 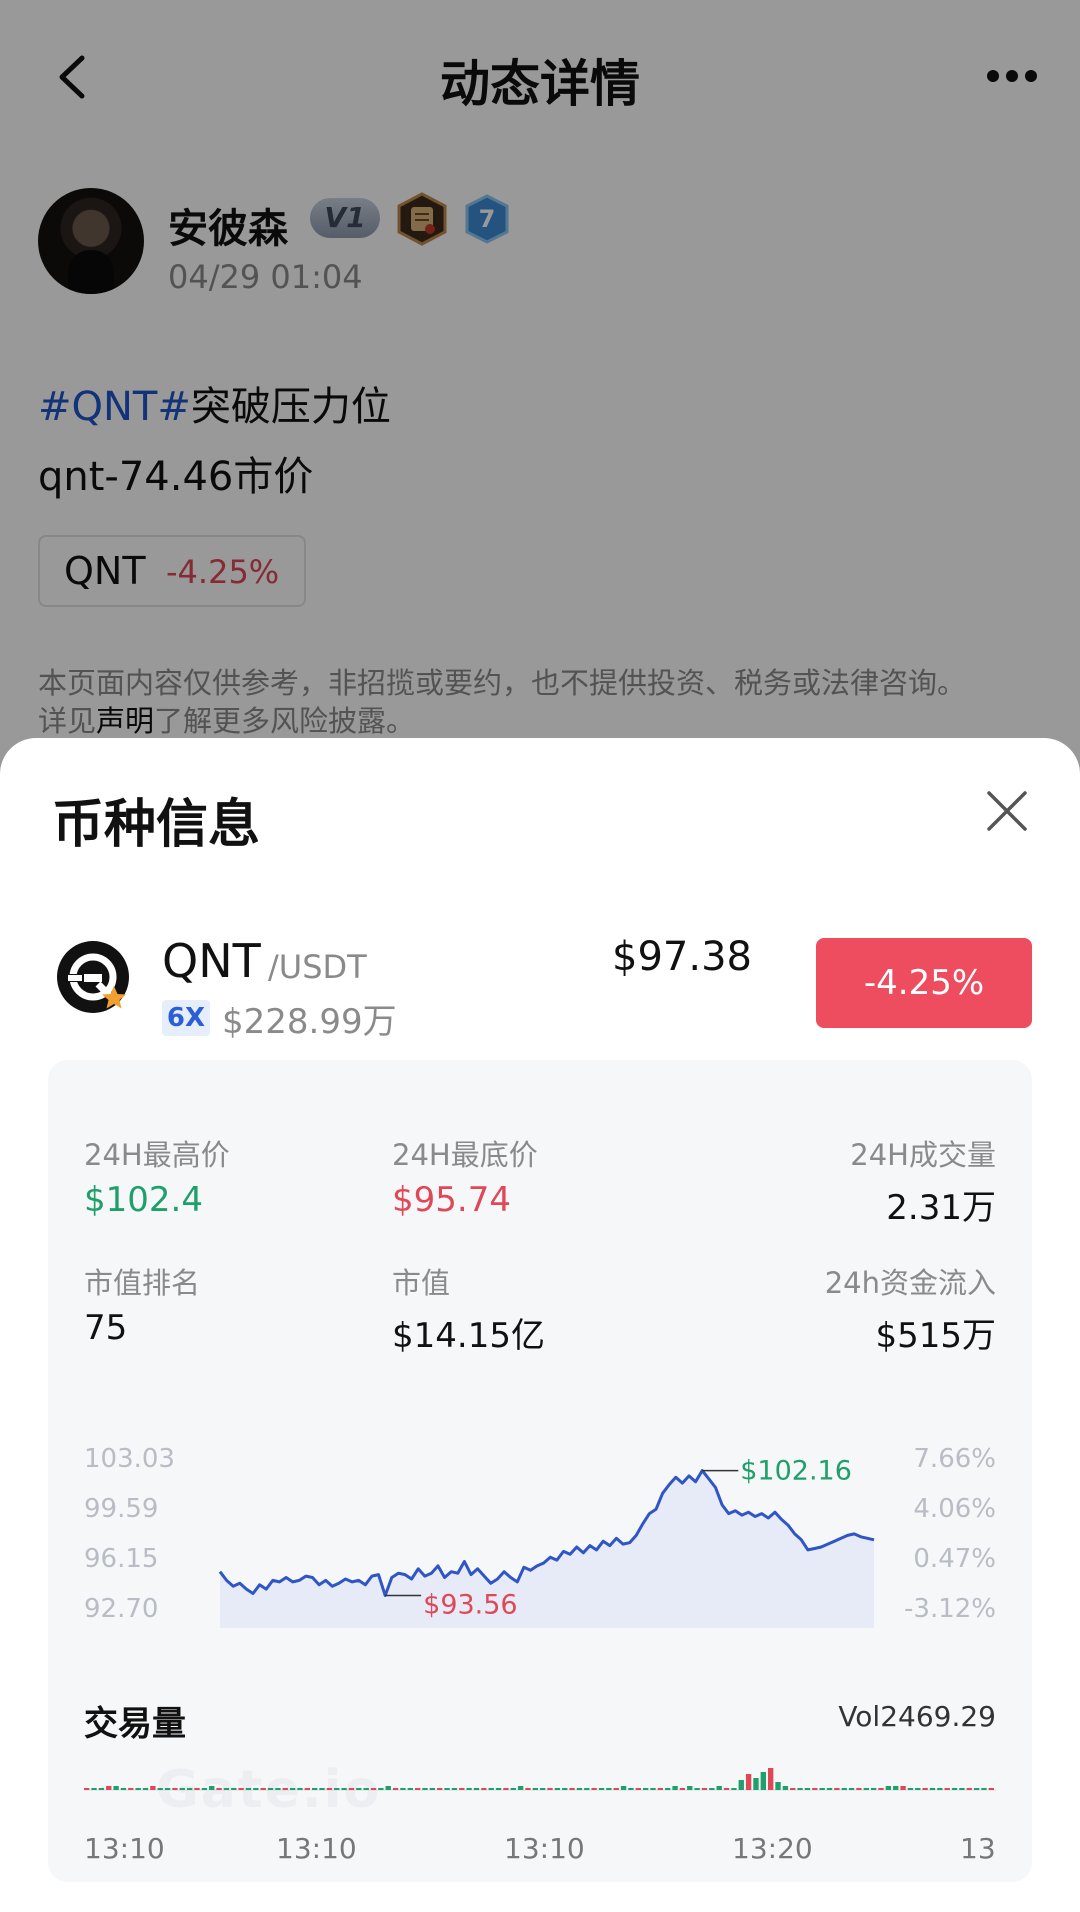 I want to click on close-icon, so click(x=1007, y=811).